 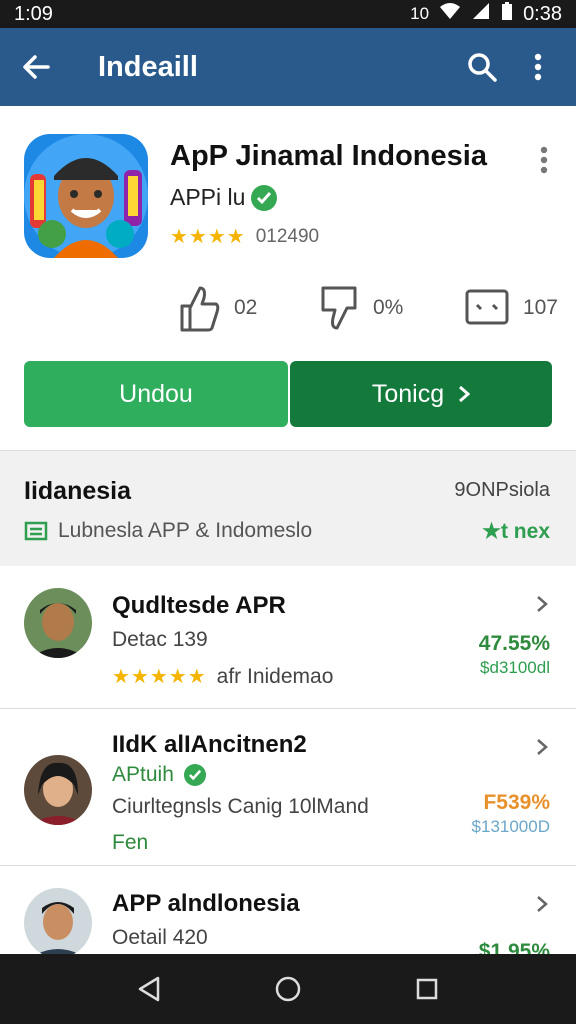 What do you see at coordinates (86, 196) in the screenshot?
I see `app-icon` at bounding box center [86, 196].